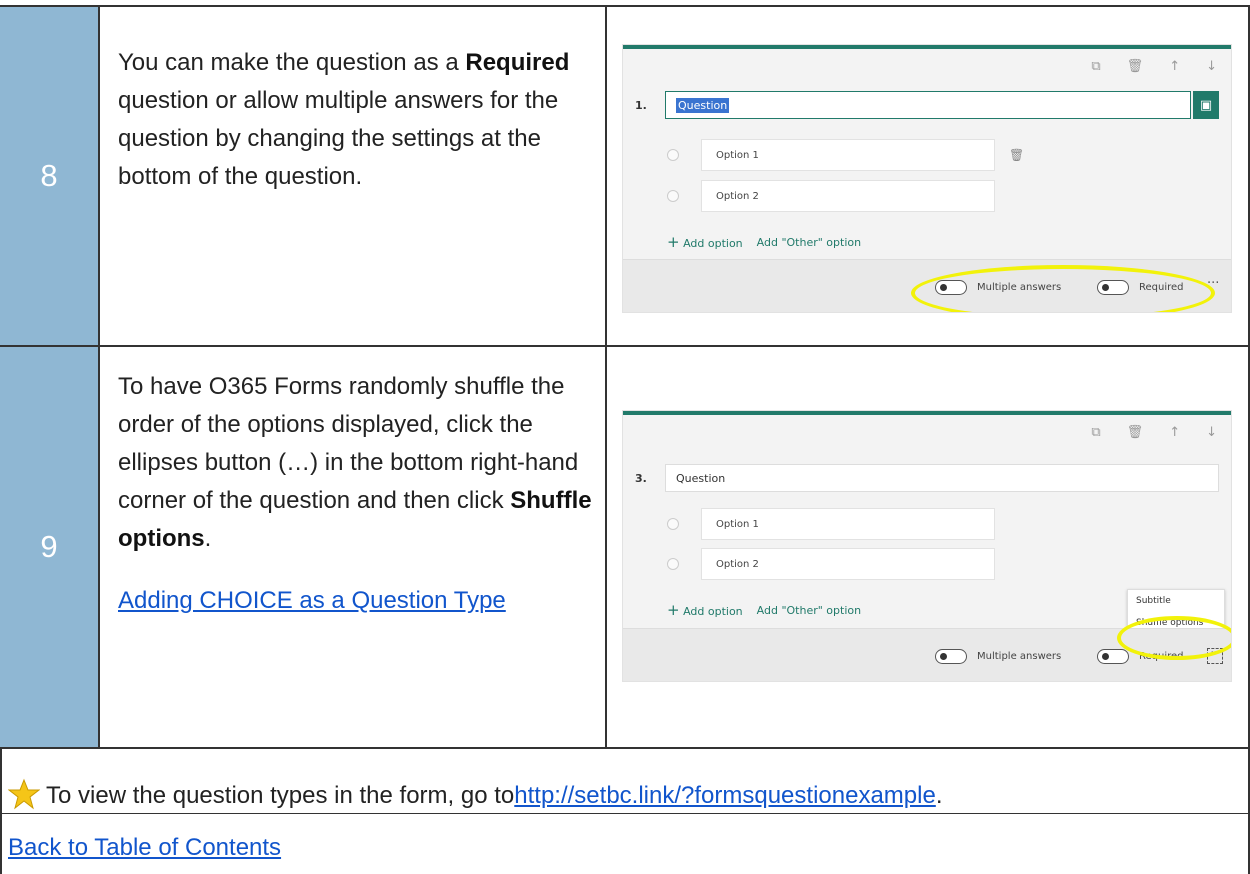  I want to click on delete-option-icon: 🗑, so click(1016, 155).